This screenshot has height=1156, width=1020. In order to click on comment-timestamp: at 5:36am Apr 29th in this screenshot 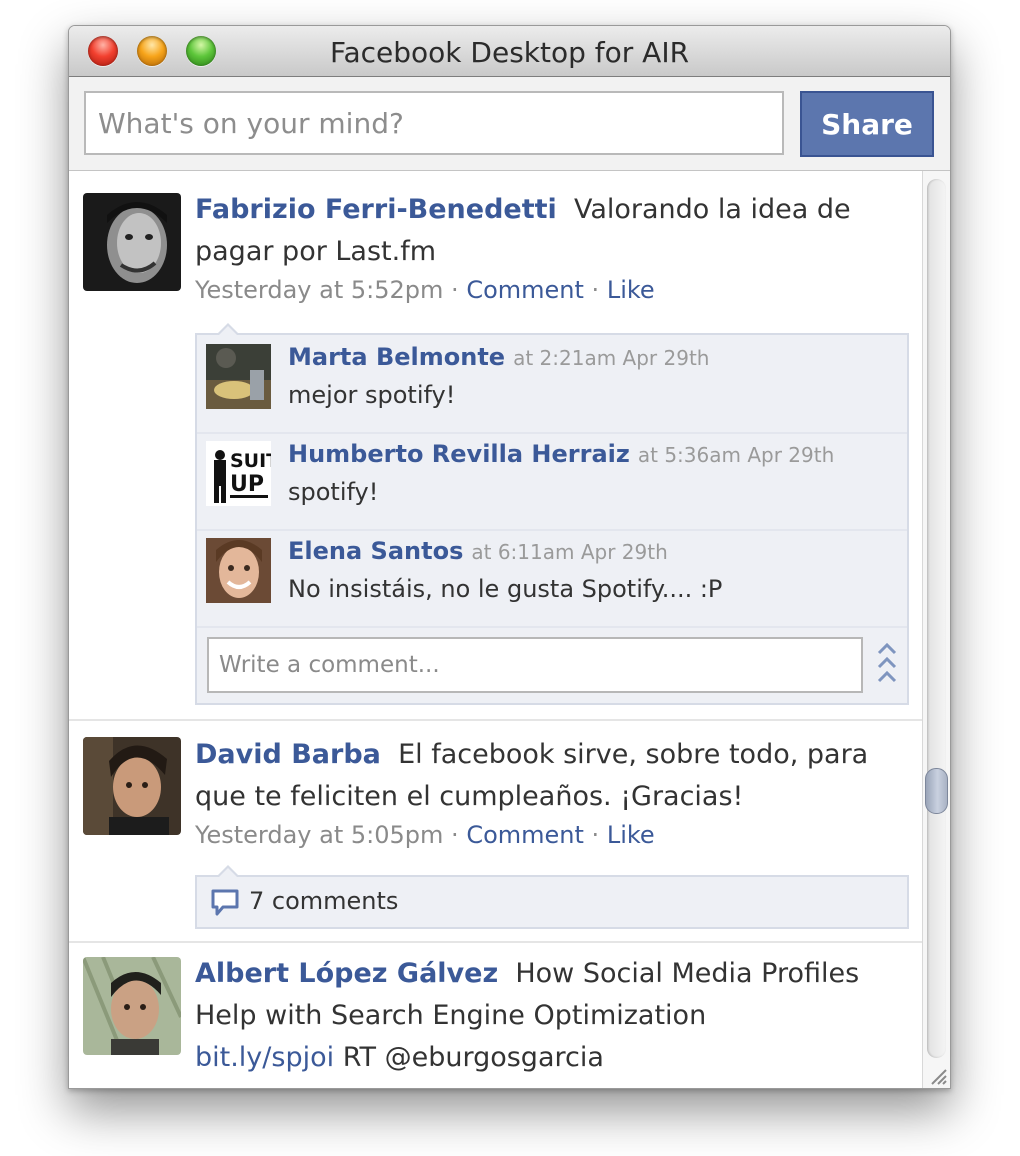, I will do `click(736, 455)`.